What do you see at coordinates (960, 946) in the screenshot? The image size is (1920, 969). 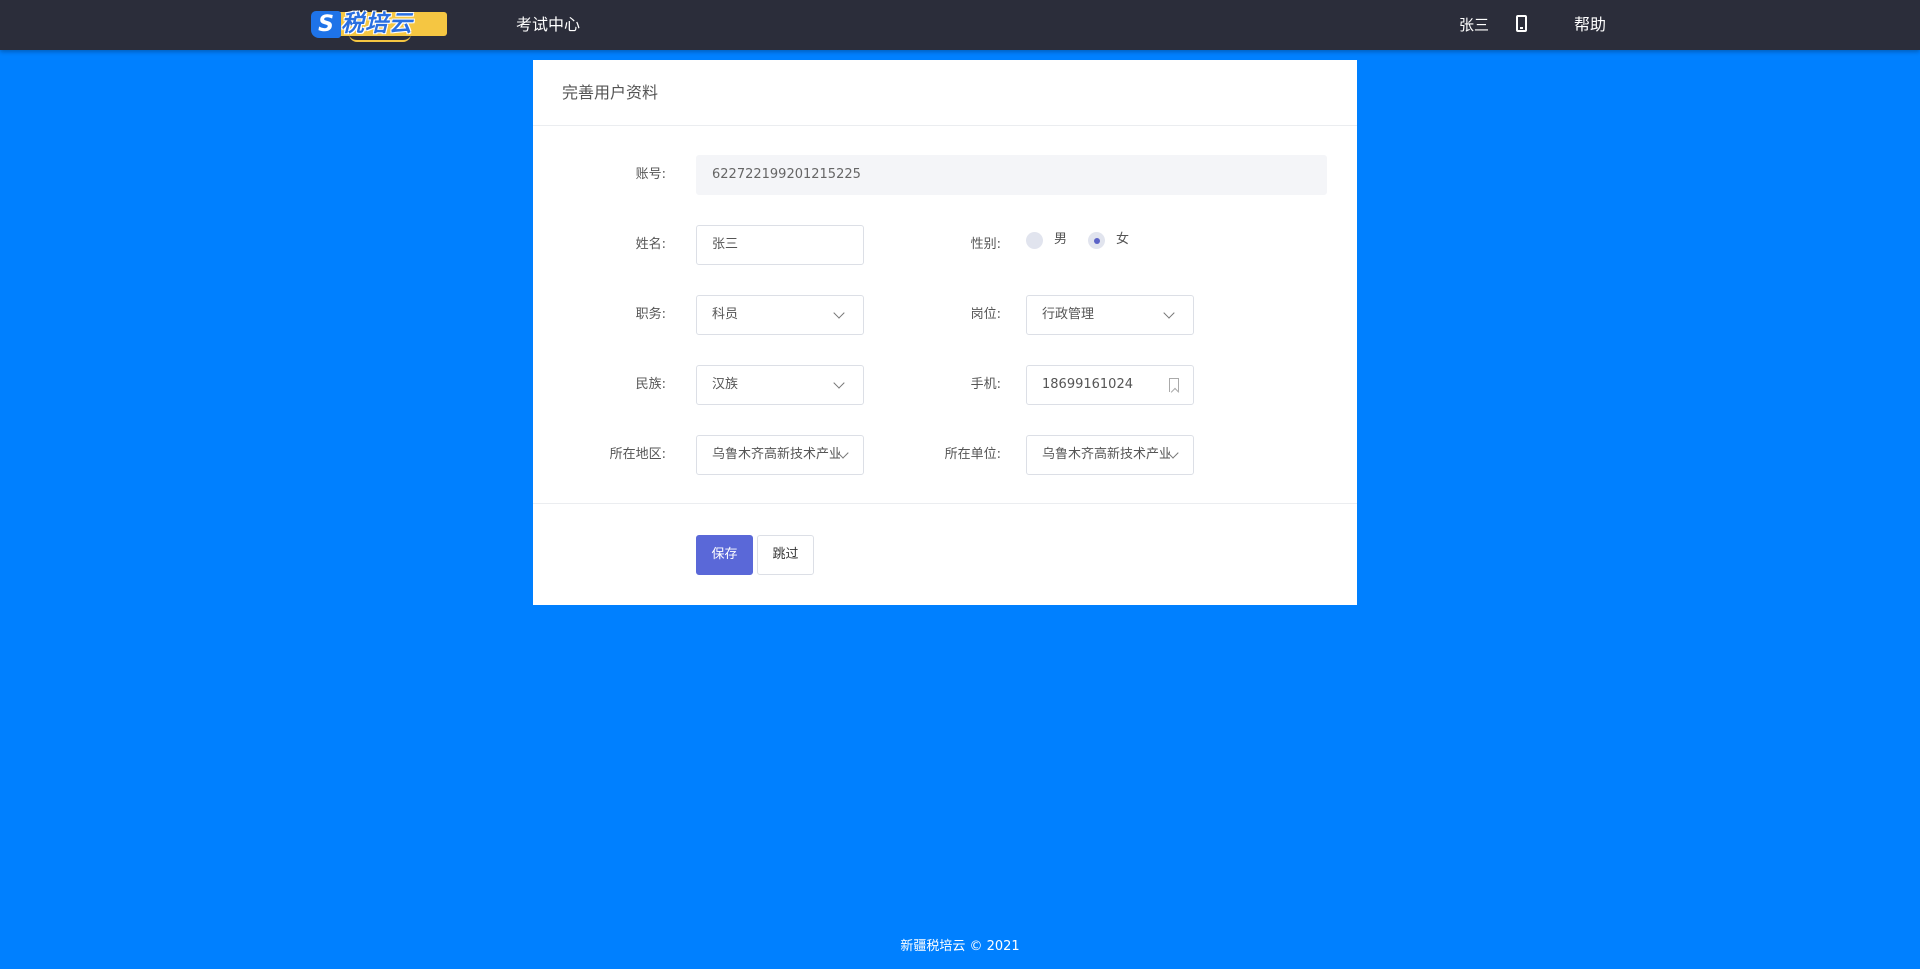 I see `footer-copyright: 新疆税培云 © 2021` at bounding box center [960, 946].